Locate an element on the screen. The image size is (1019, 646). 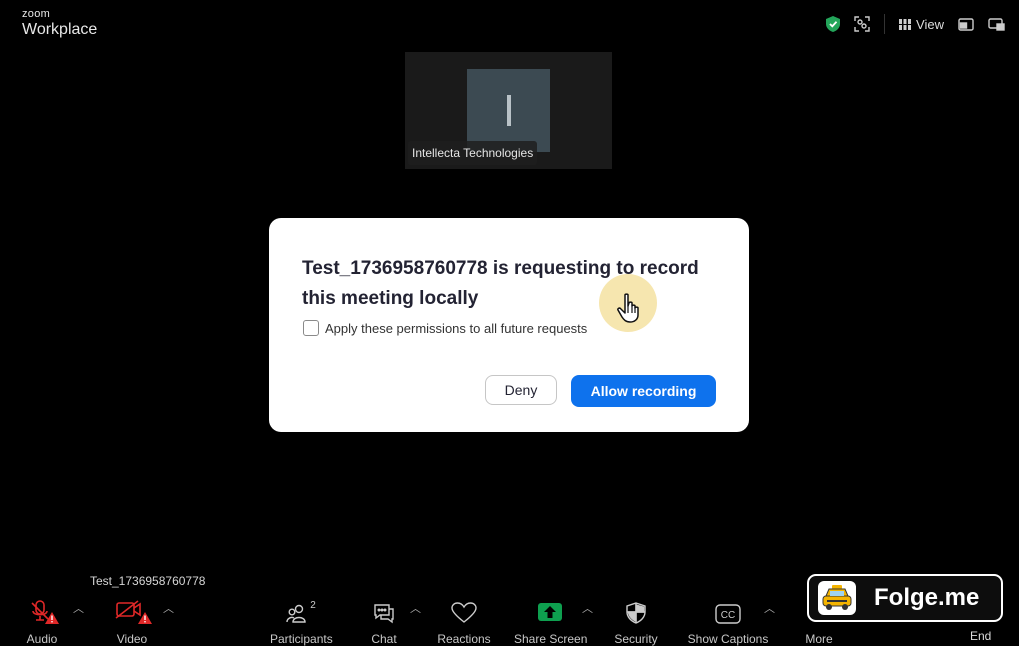
chat-icon is located at coordinates (384, 614).